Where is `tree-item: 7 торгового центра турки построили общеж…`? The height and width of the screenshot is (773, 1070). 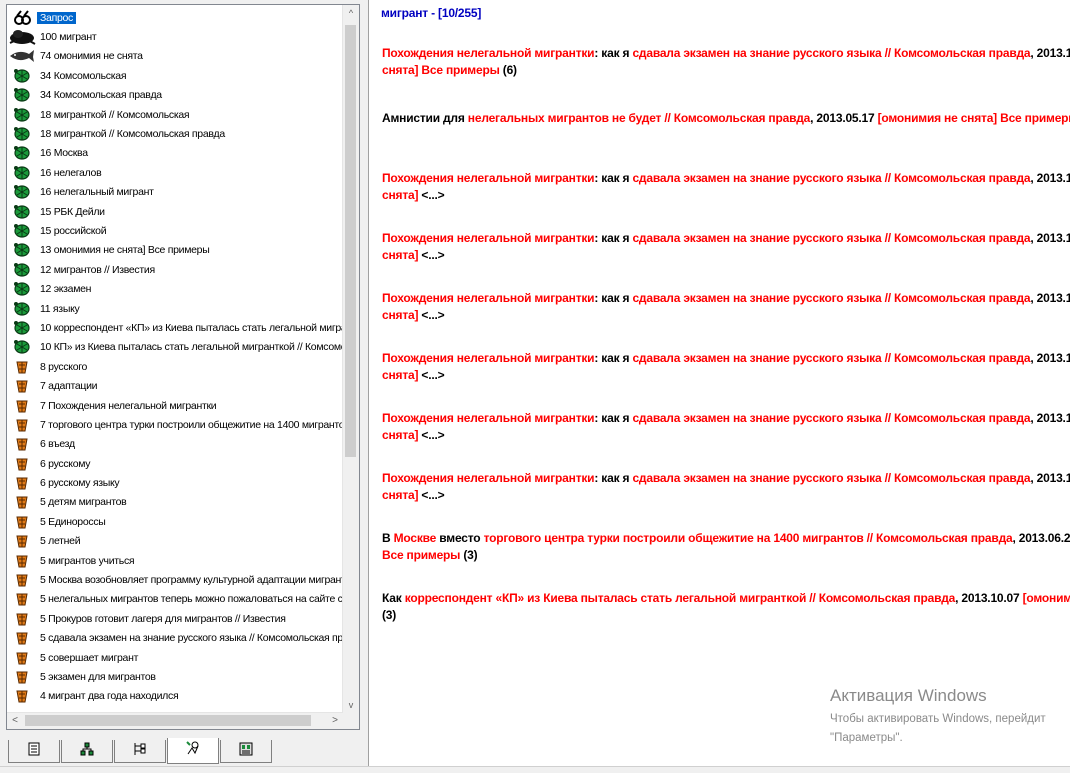
tree-item: 7 торгового центра турки построили общеж… is located at coordinates (183, 424).